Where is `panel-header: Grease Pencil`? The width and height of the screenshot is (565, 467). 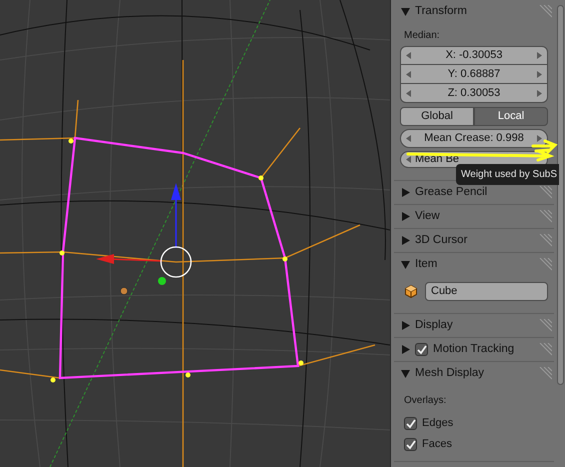
panel-header: Grease Pencil is located at coordinates (474, 192).